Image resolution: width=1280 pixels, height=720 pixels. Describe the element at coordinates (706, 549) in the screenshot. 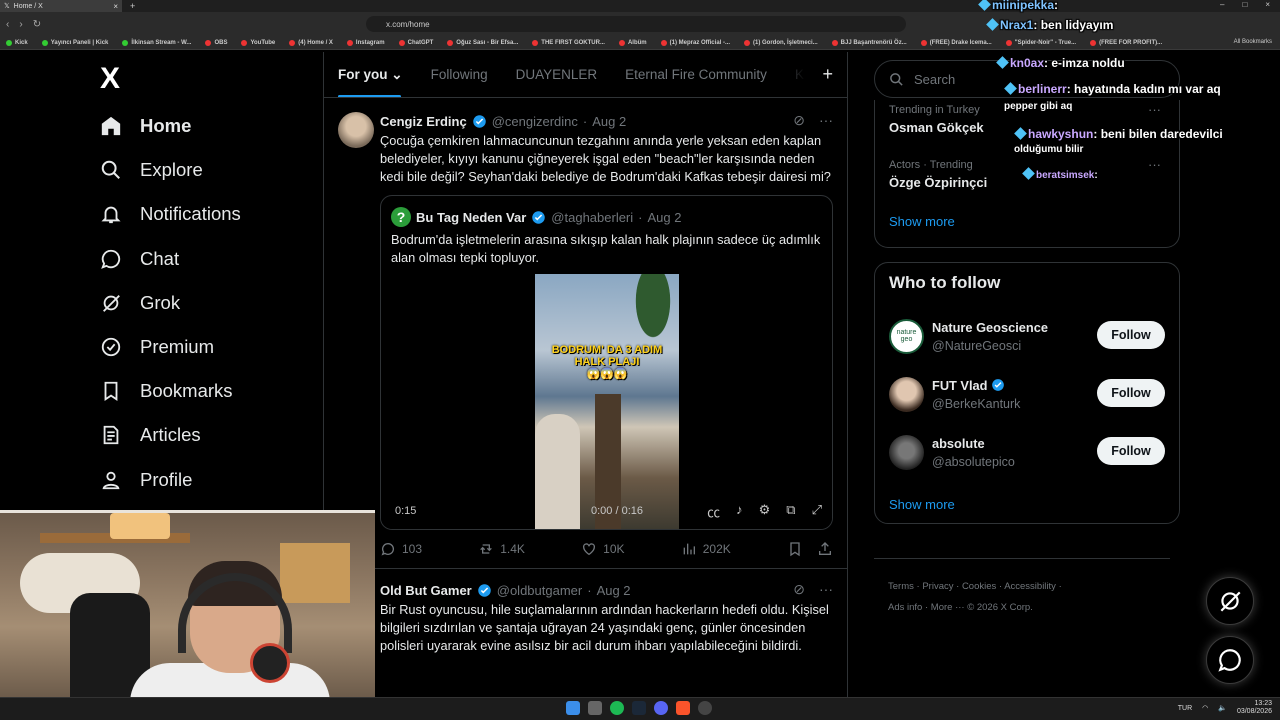

I see `views-button: 202K` at that location.